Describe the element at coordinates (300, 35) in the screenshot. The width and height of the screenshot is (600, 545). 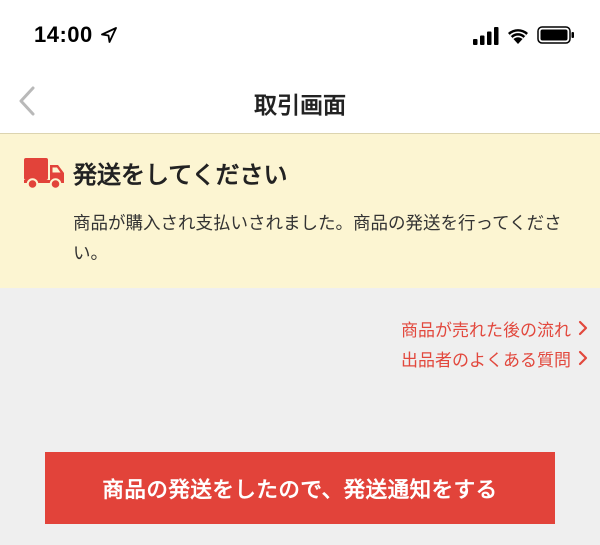
I see `status-bar: 14:00` at that location.